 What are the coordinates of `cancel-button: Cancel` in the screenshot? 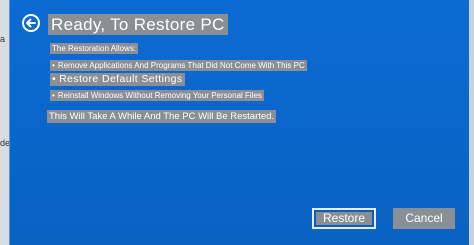 It's located at (424, 218).